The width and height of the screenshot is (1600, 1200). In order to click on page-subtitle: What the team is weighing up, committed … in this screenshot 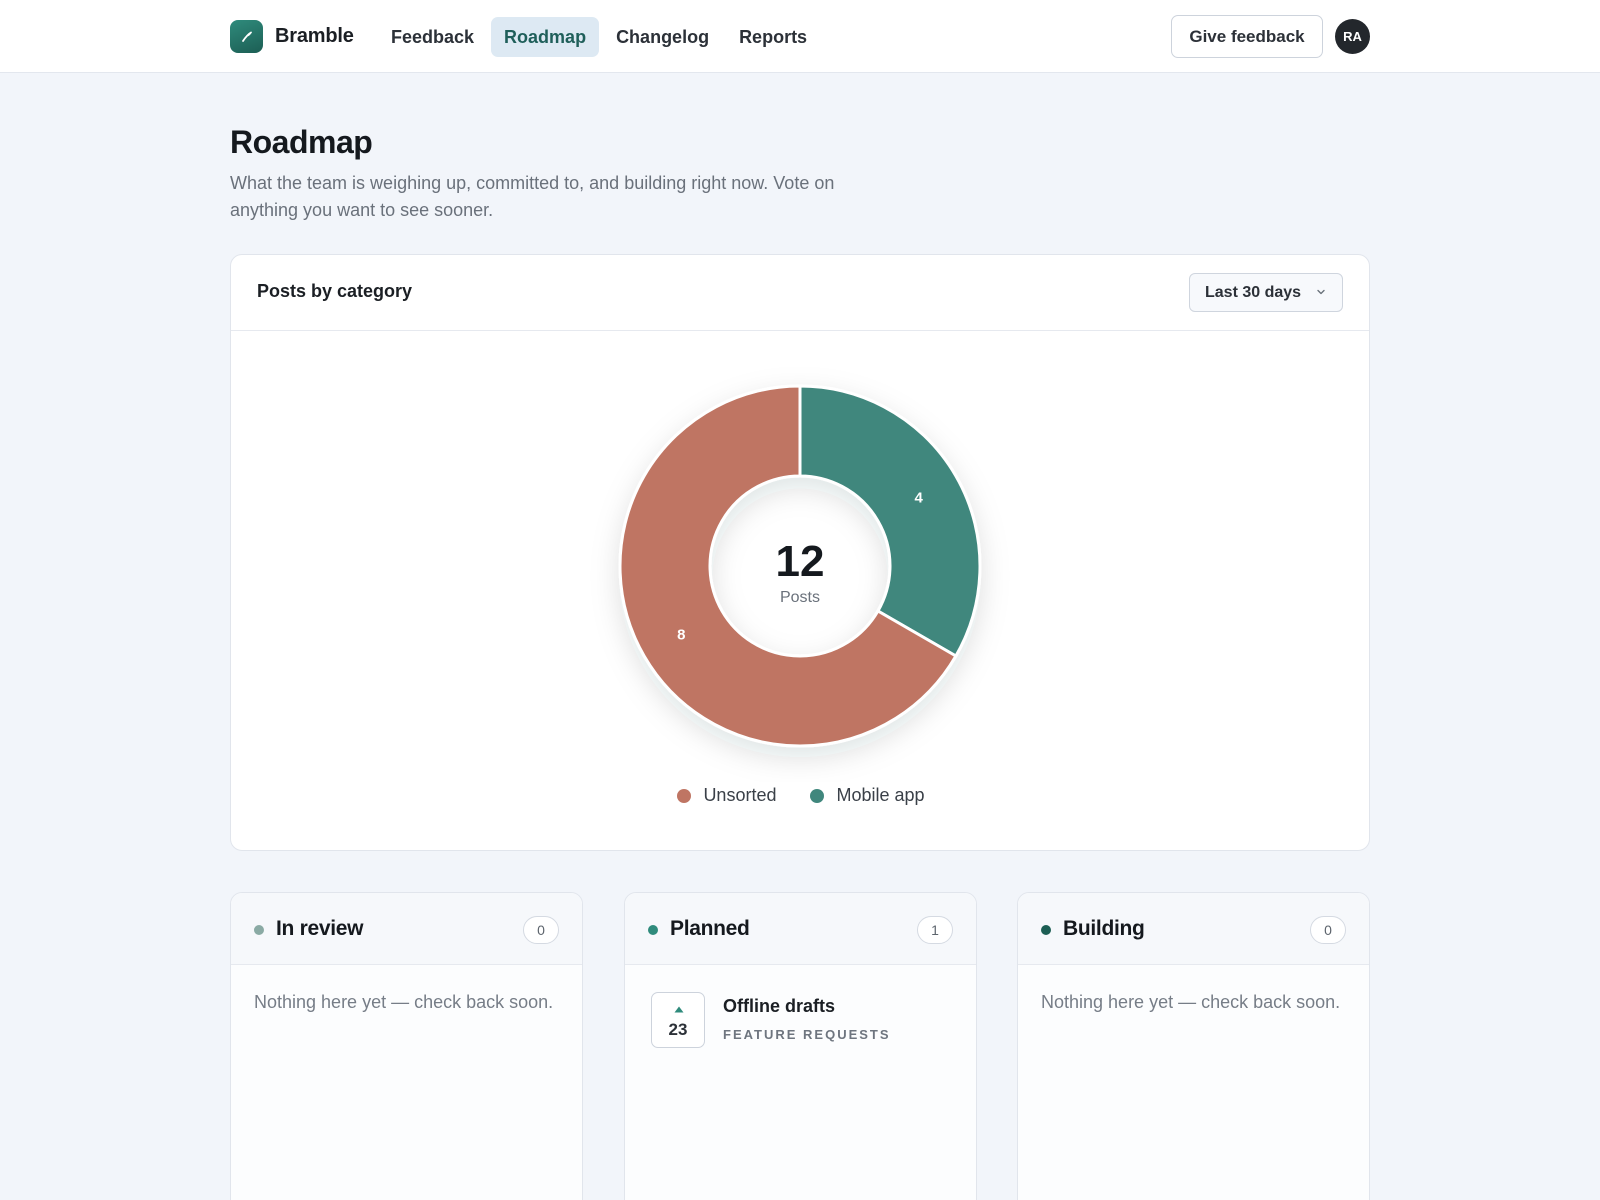, I will do `click(532, 196)`.